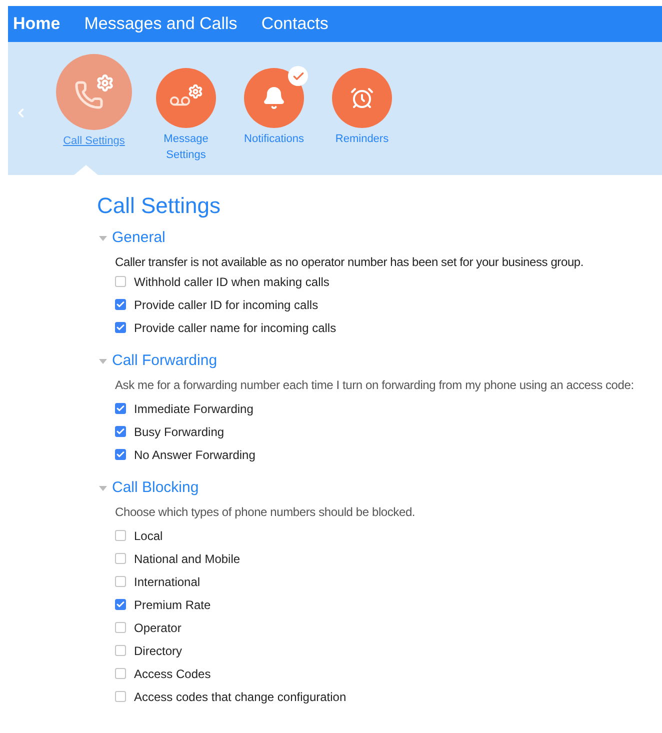  Describe the element at coordinates (362, 98) in the screenshot. I see `alarm-clock-icon` at that location.